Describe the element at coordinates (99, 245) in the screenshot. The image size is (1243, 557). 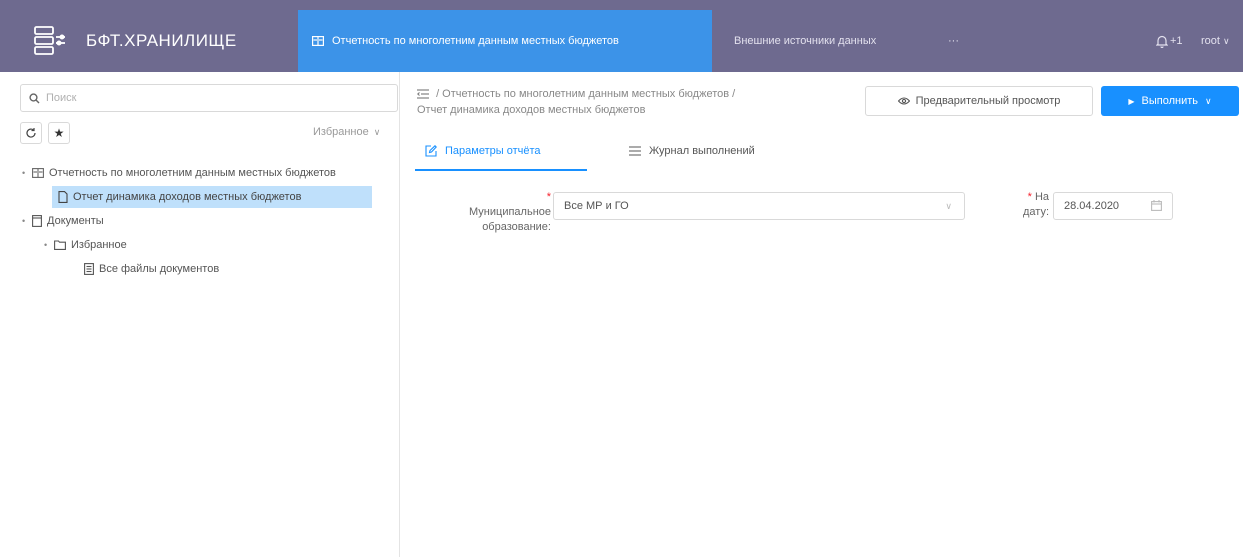
I see `tree-item-label: Избранное` at that location.